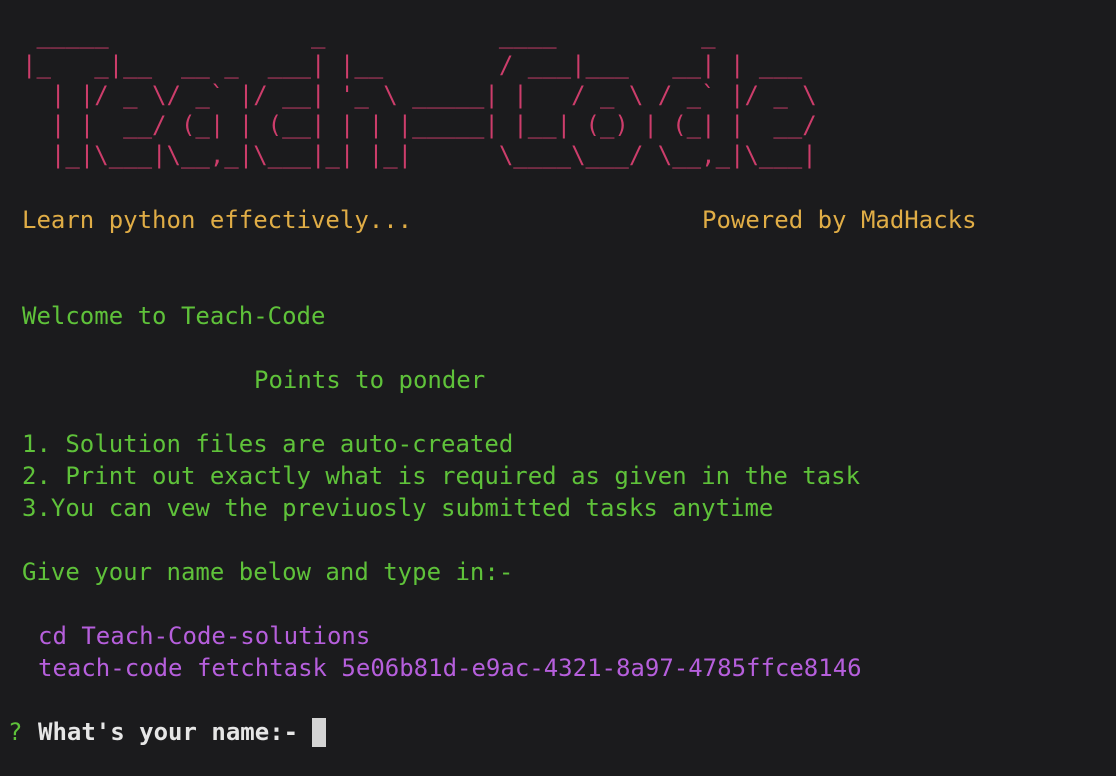  Describe the element at coordinates (268, 572) in the screenshot. I see `instruction-text: Give your name below and type in:-` at that location.